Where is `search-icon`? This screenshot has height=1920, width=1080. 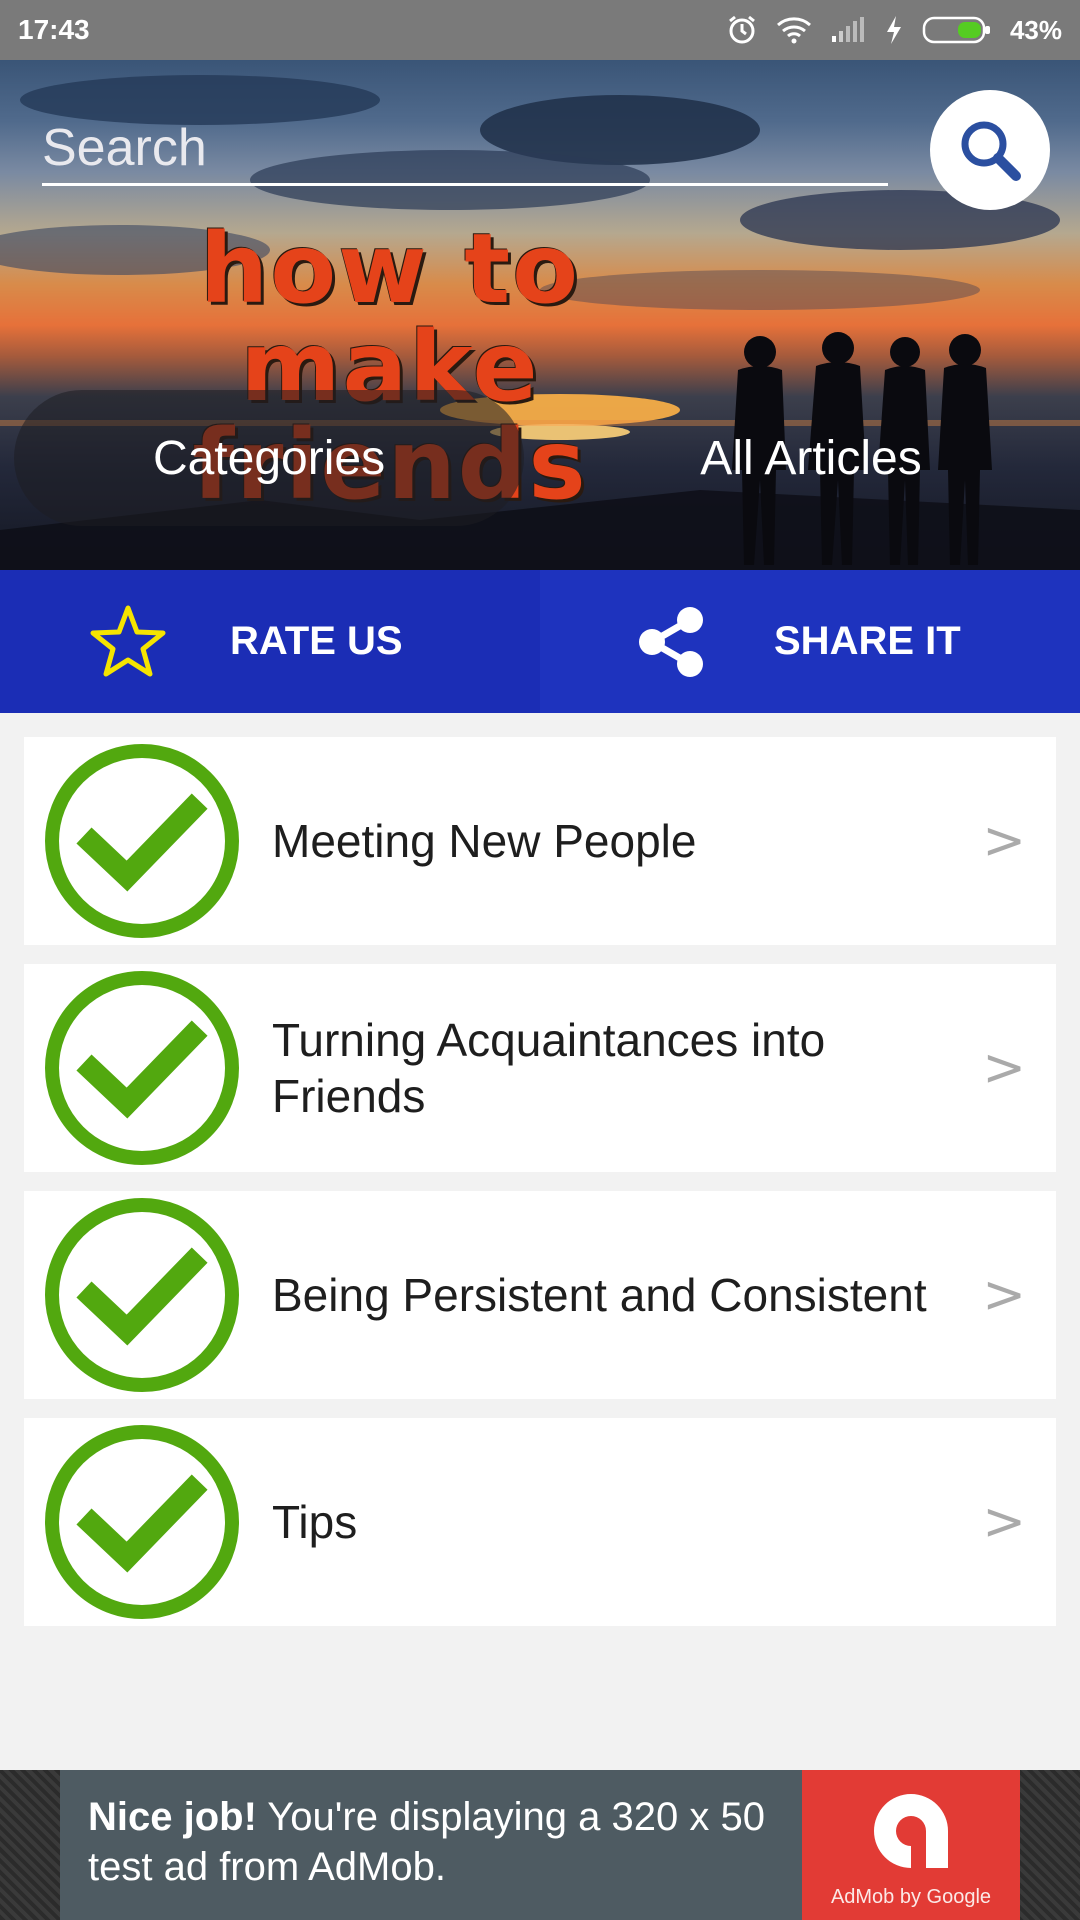 search-icon is located at coordinates (991, 151).